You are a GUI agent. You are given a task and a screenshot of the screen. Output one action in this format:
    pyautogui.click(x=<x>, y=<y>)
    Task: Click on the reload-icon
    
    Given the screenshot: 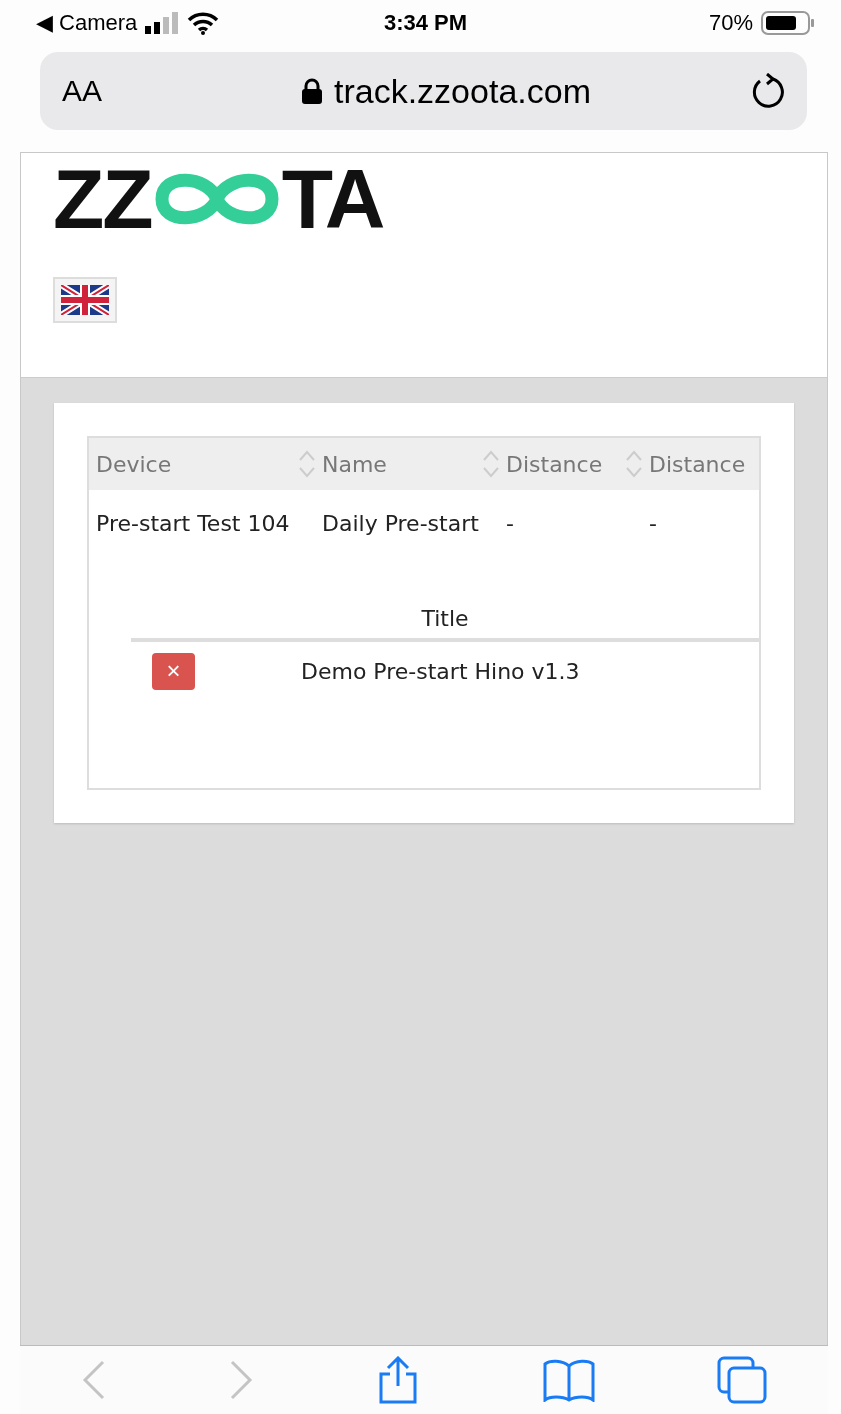 What is the action you would take?
    pyautogui.click(x=768, y=91)
    